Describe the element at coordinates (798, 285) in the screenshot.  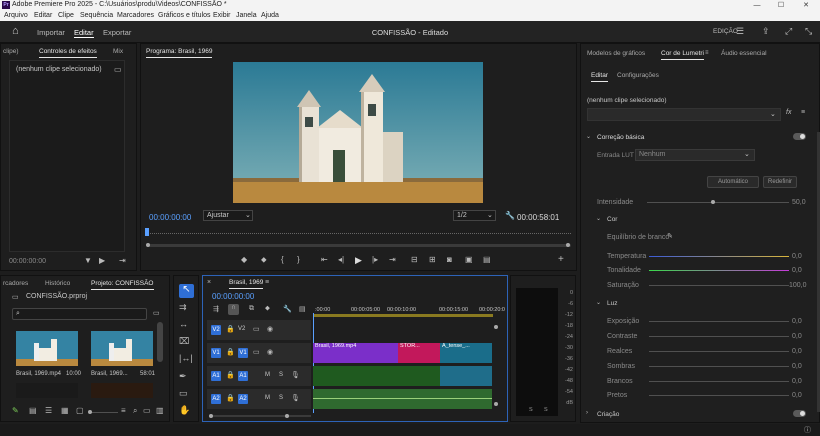
I see `saturation-value: 100,0` at that location.